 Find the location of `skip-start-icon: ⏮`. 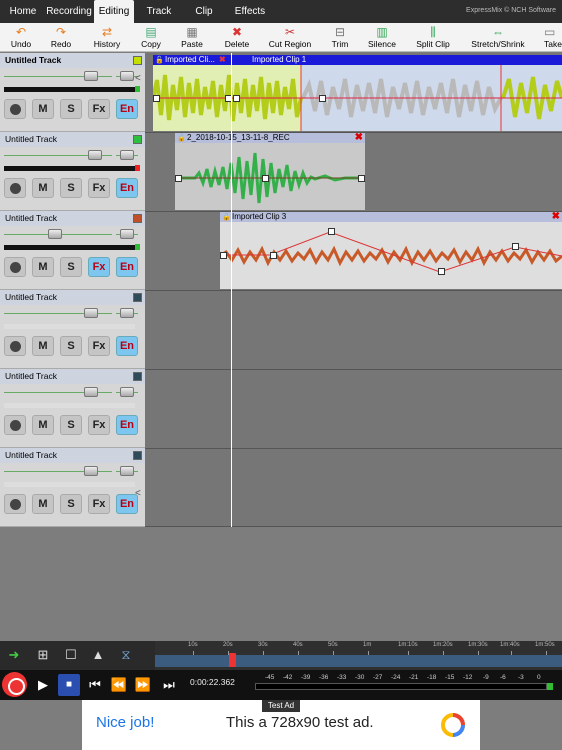

skip-start-icon: ⏮ is located at coordinates (95, 685).